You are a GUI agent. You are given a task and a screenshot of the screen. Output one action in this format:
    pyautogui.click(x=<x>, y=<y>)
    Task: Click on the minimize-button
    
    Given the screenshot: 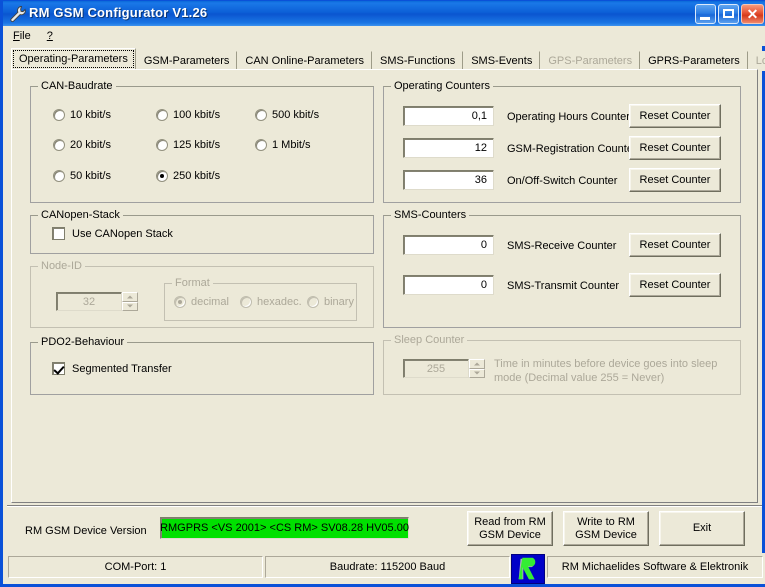 What is the action you would take?
    pyautogui.click(x=705, y=14)
    